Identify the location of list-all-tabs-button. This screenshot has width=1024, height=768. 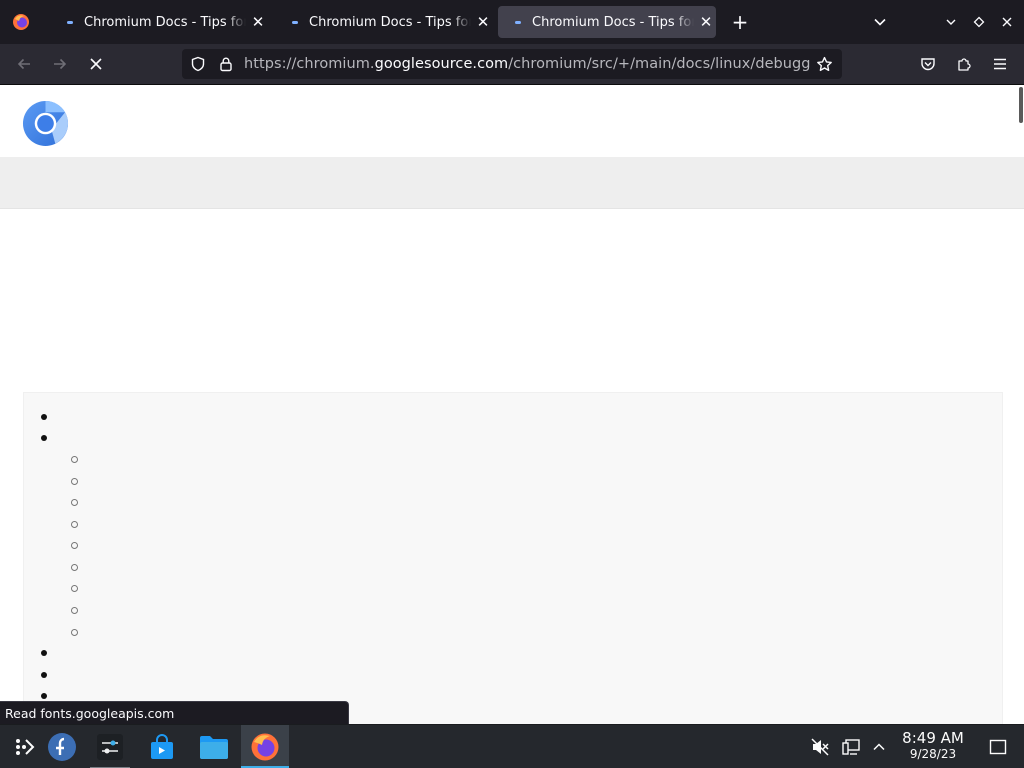
(880, 22).